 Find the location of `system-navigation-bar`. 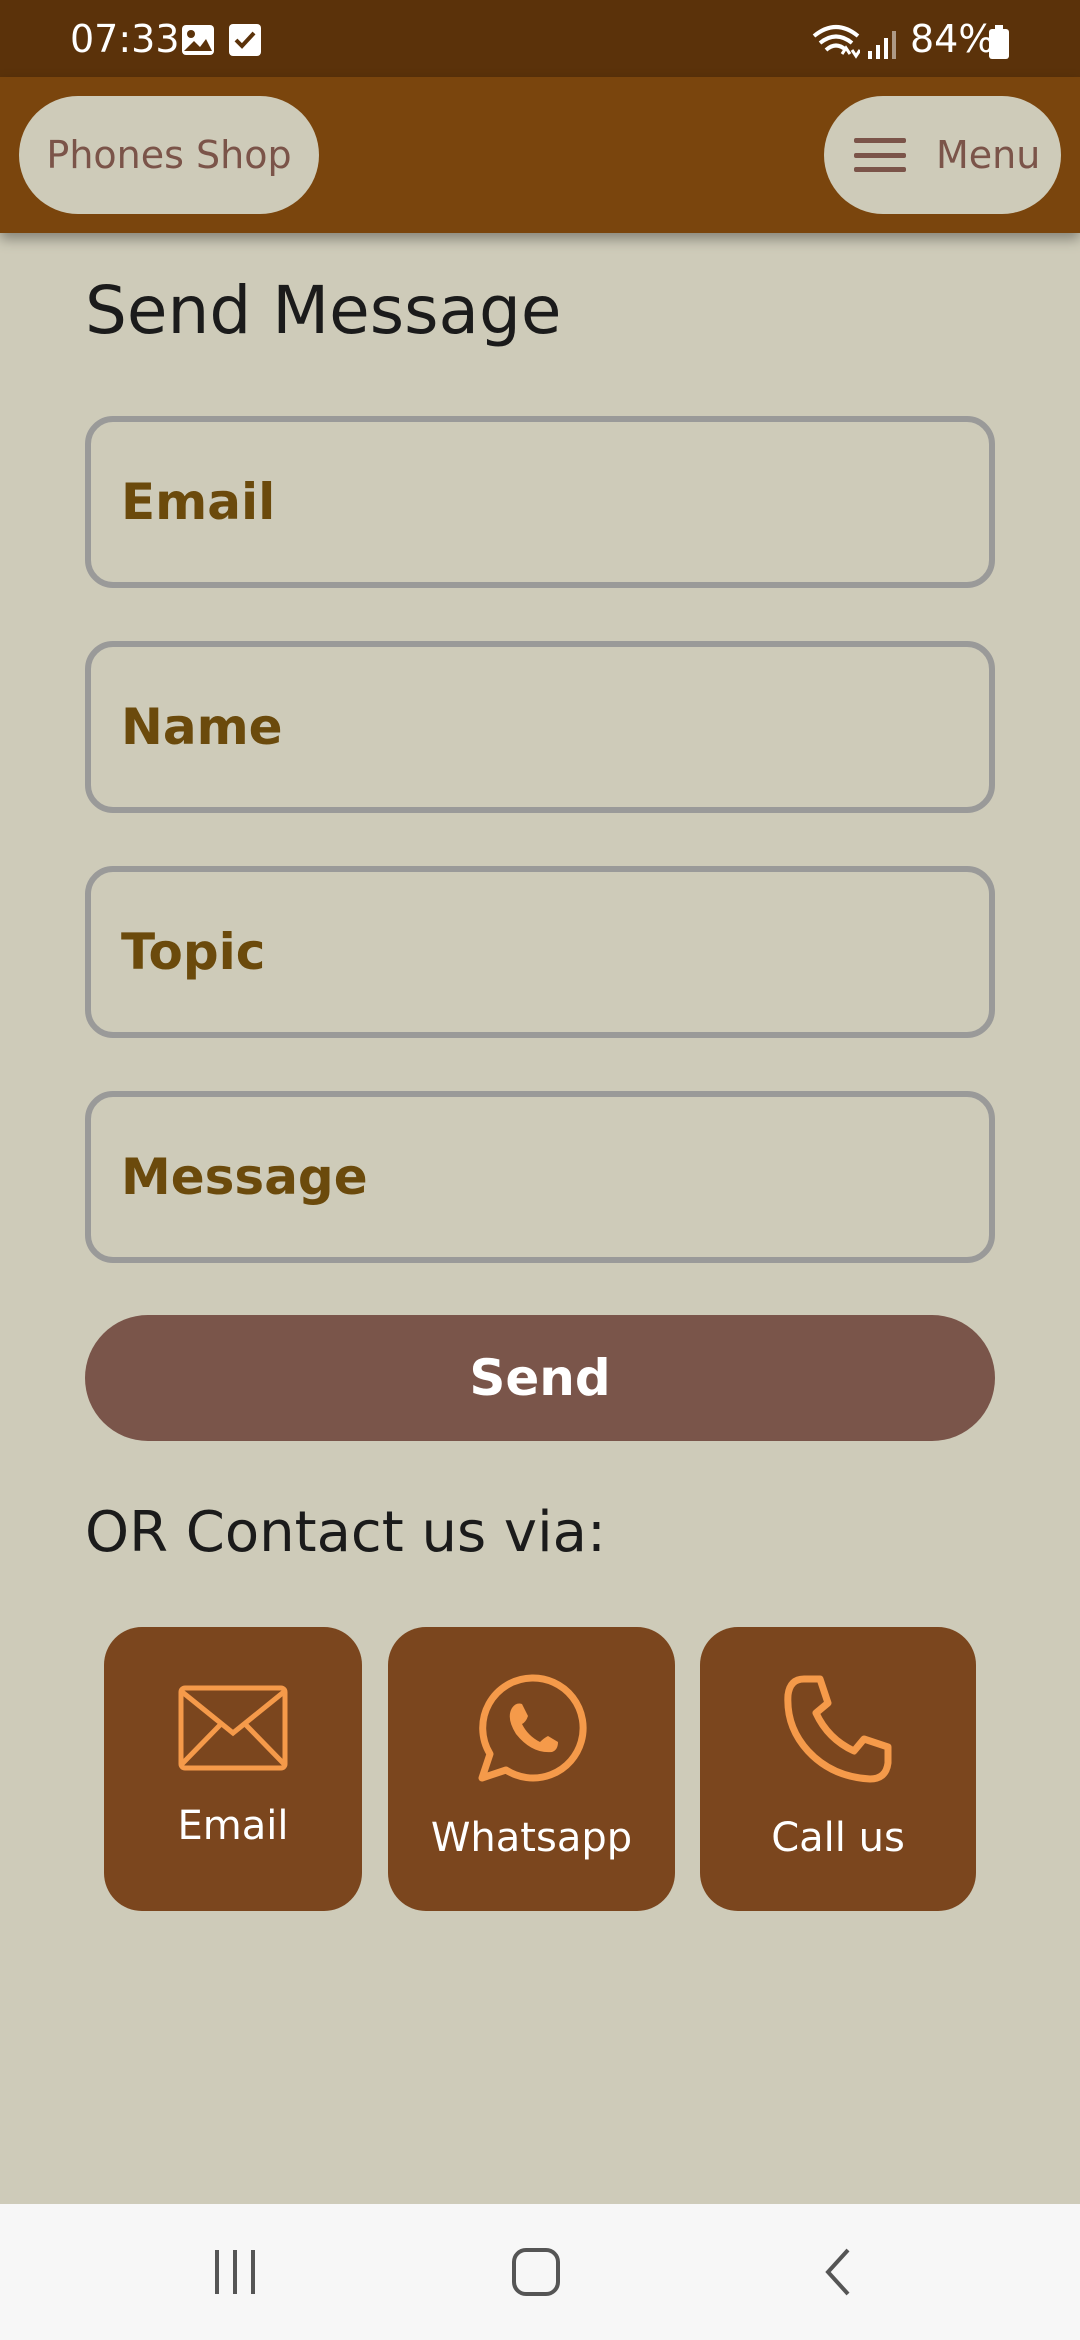

system-navigation-bar is located at coordinates (540, 2272).